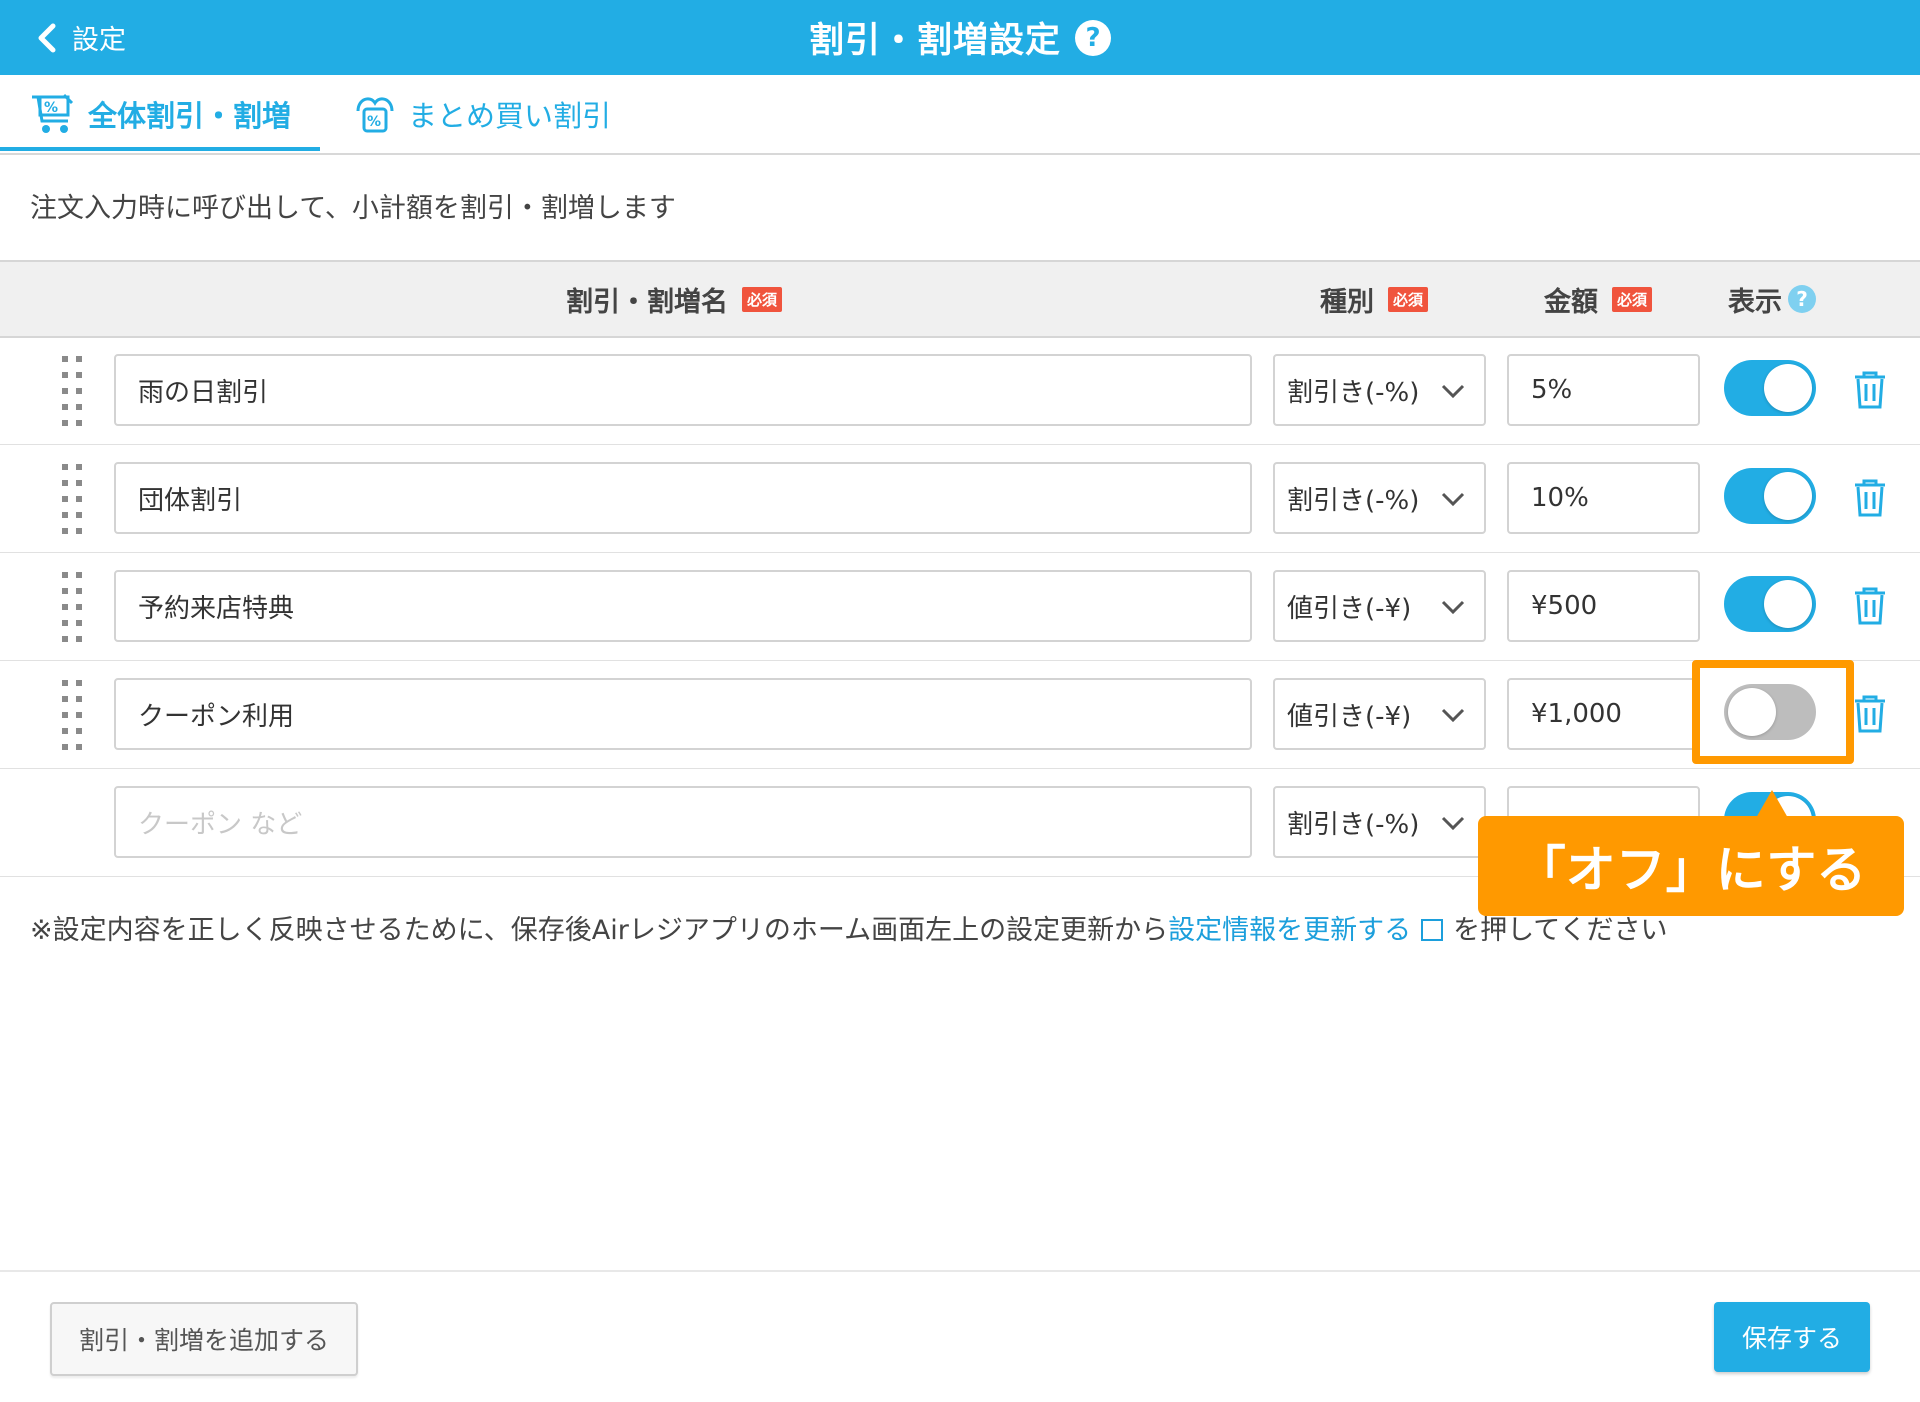 This screenshot has width=1920, height=1402. I want to click on column-type-label: 種別, so click(1347, 302).